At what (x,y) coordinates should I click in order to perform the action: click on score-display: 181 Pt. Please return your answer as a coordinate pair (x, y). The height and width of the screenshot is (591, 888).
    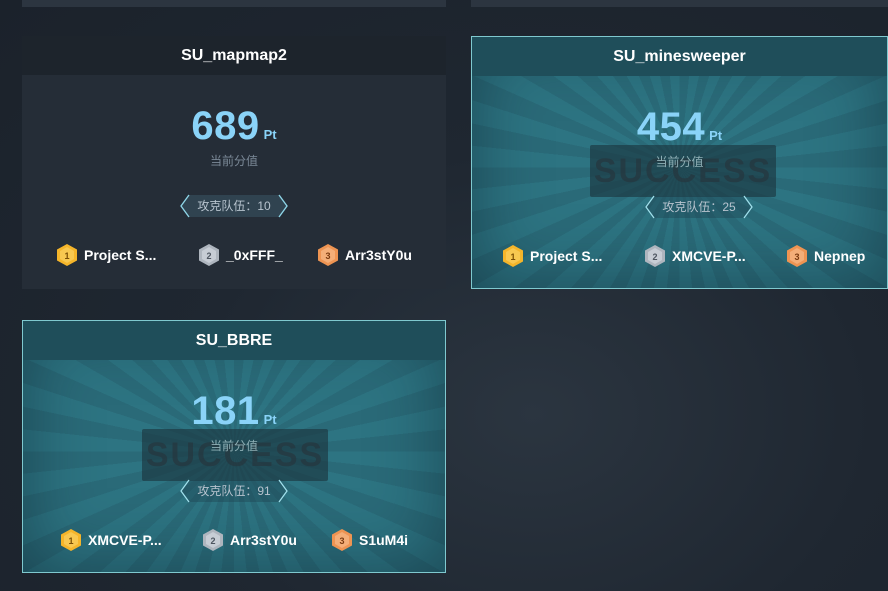
    Looking at the image, I should click on (234, 411).